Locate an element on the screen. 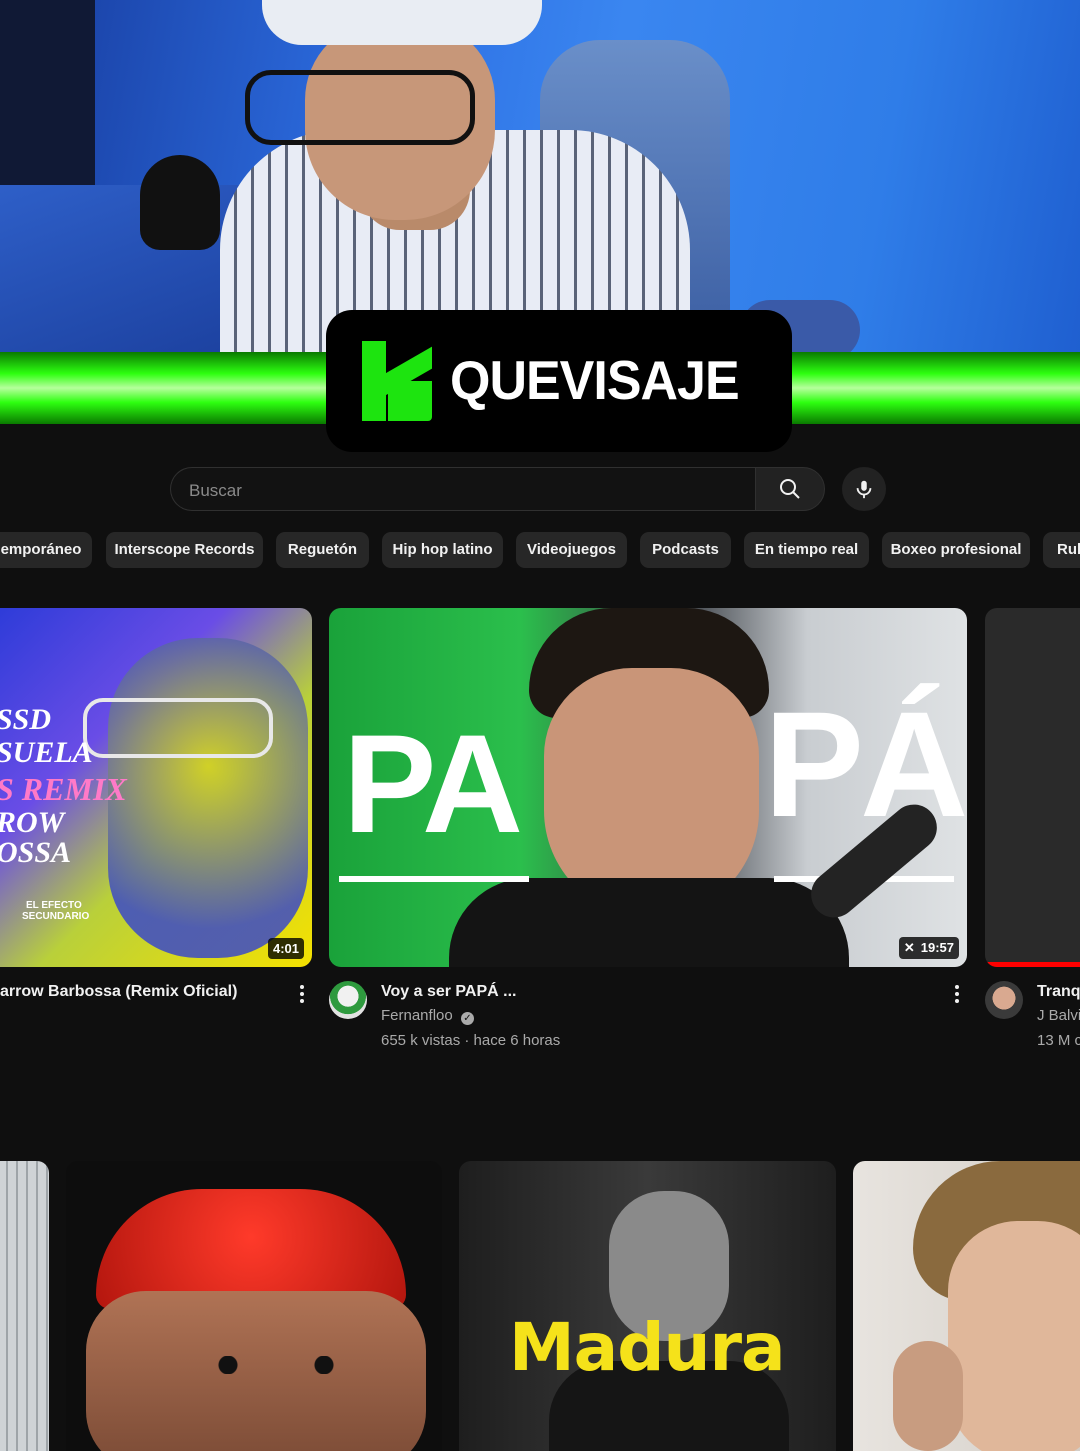  video-meta: 13 M c is located at coordinates (1058, 1040).